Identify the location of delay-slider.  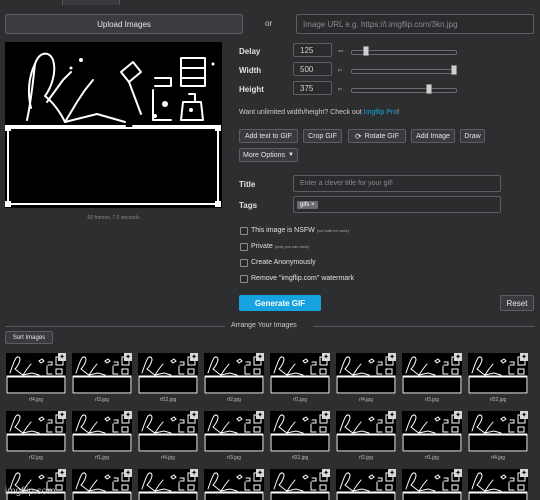
(404, 51).